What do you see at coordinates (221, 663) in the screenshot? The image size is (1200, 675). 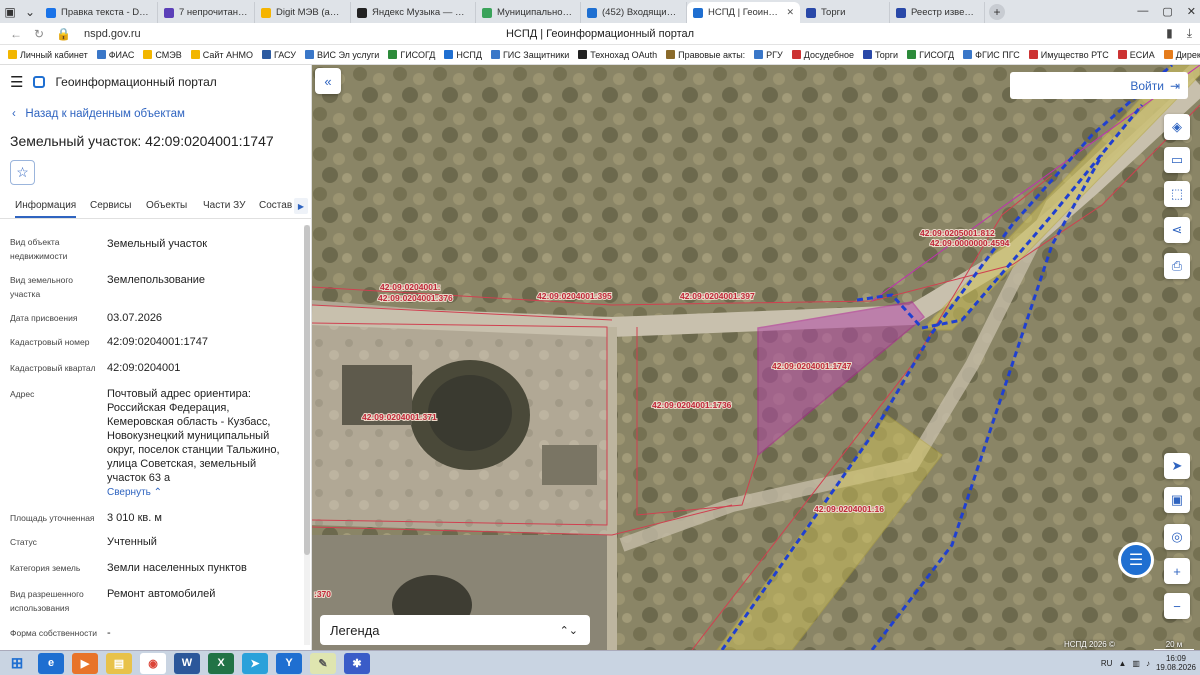 I see `excel-icon: X` at bounding box center [221, 663].